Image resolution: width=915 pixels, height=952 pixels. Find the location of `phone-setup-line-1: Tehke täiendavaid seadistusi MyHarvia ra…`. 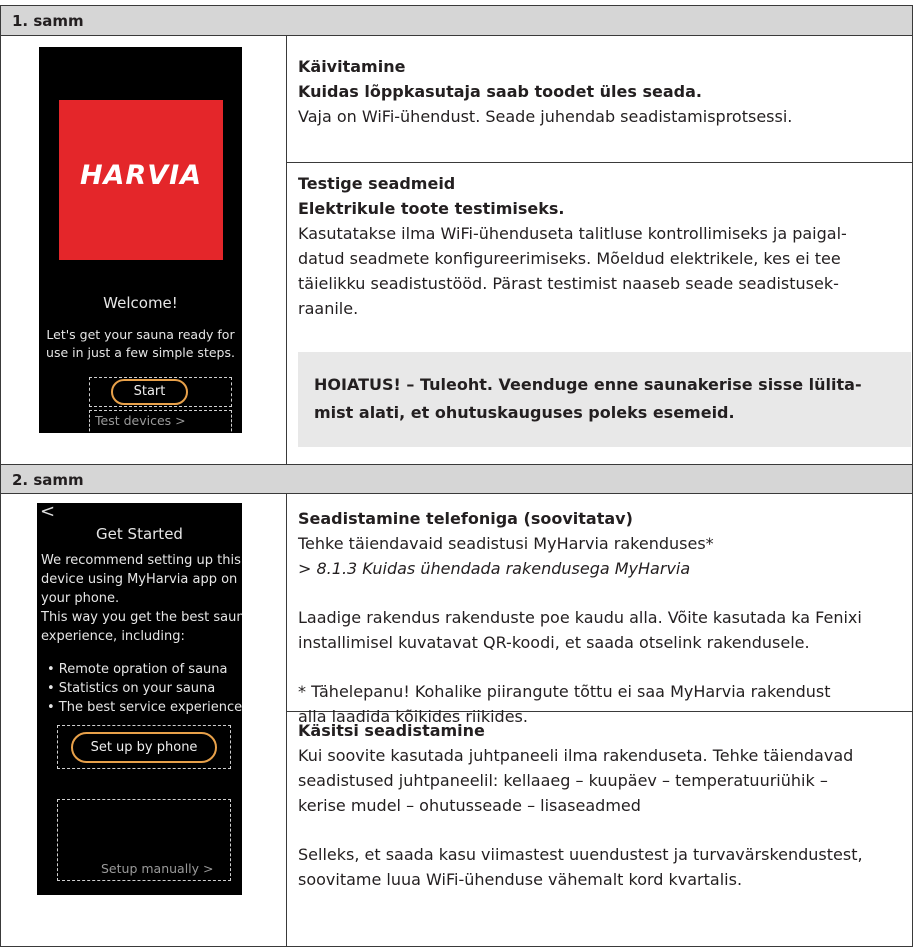

phone-setup-line-1: Tehke täiendavaid seadistusi MyHarvia ra… is located at coordinates (506, 543).